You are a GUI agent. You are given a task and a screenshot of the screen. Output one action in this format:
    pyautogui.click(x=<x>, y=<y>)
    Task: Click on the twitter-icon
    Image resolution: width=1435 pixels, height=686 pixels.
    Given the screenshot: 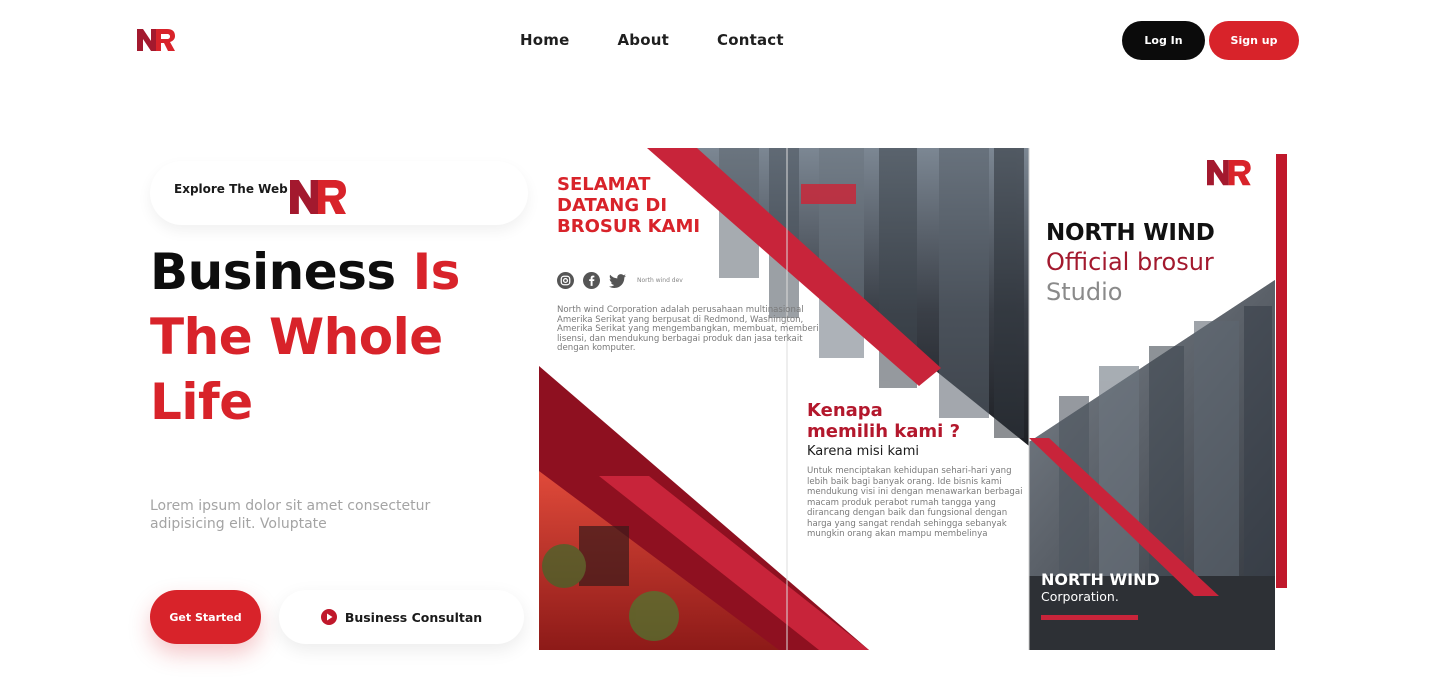 What is the action you would take?
    pyautogui.click(x=617, y=281)
    